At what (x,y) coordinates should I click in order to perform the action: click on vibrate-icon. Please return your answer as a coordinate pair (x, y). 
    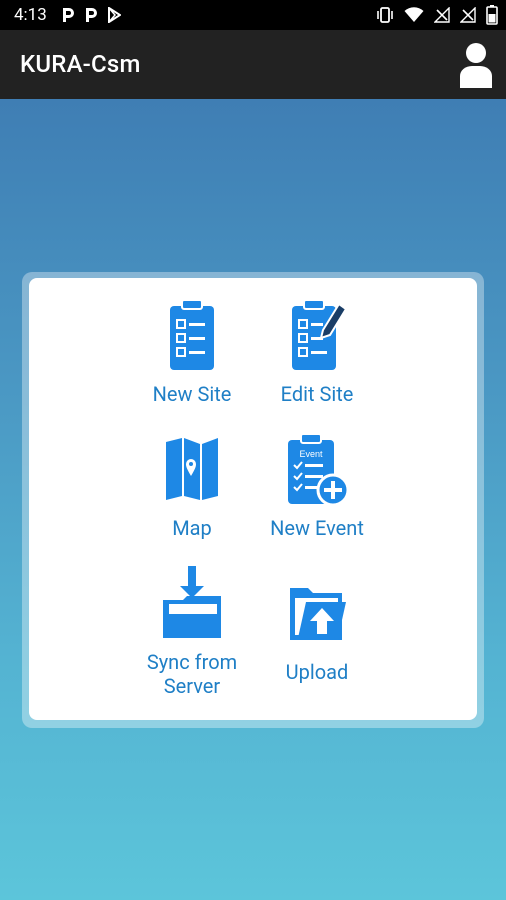
    Looking at the image, I should click on (385, 15).